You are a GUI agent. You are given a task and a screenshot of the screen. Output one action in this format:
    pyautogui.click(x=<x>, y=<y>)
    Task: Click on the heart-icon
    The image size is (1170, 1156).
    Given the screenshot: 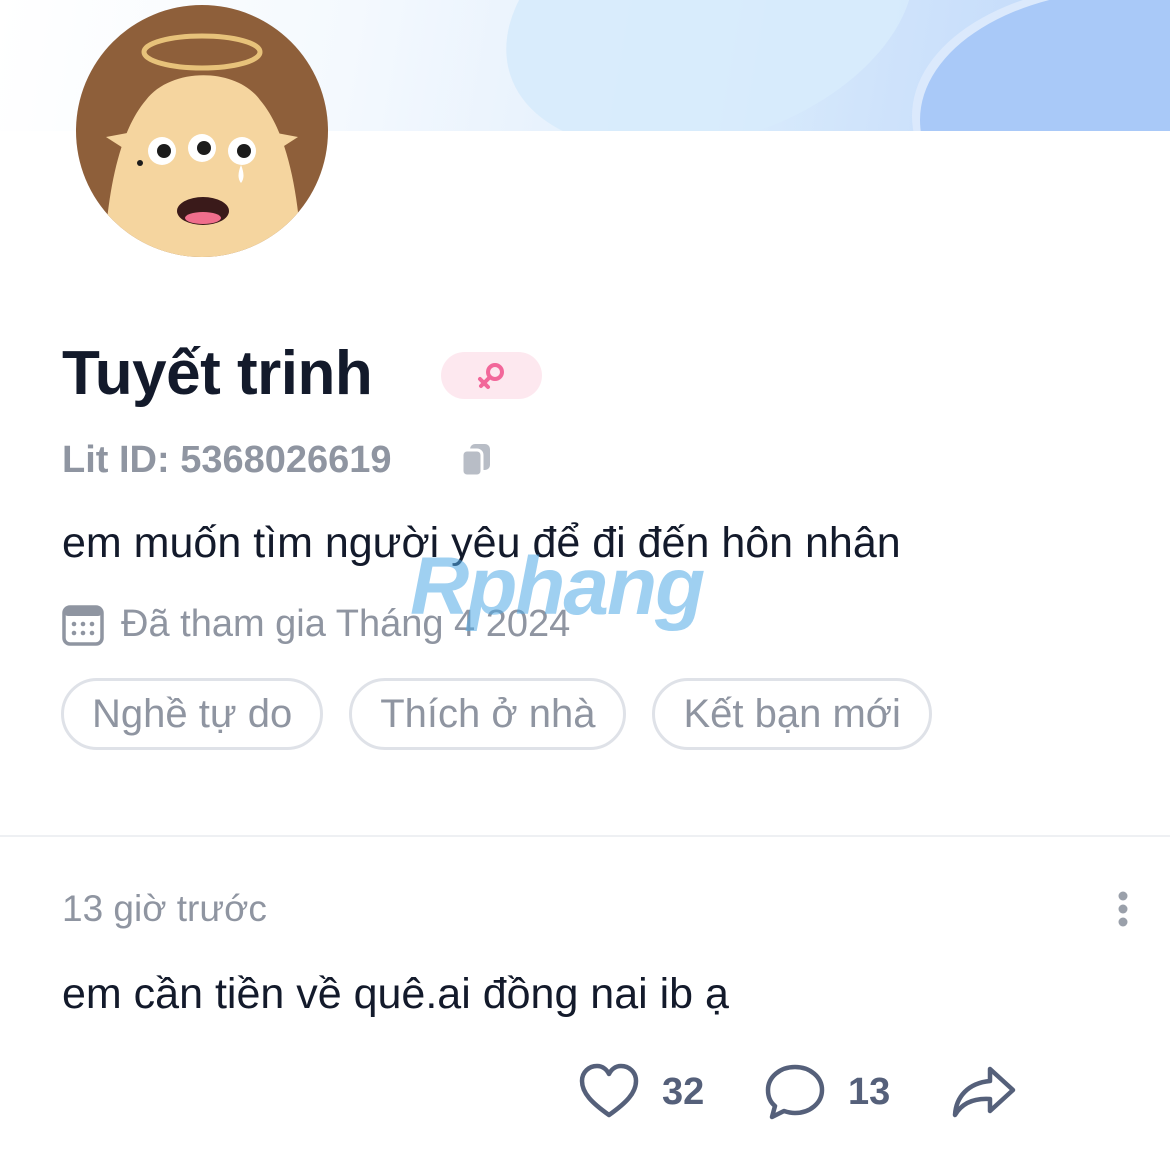 What is the action you would take?
    pyautogui.click(x=609, y=1090)
    